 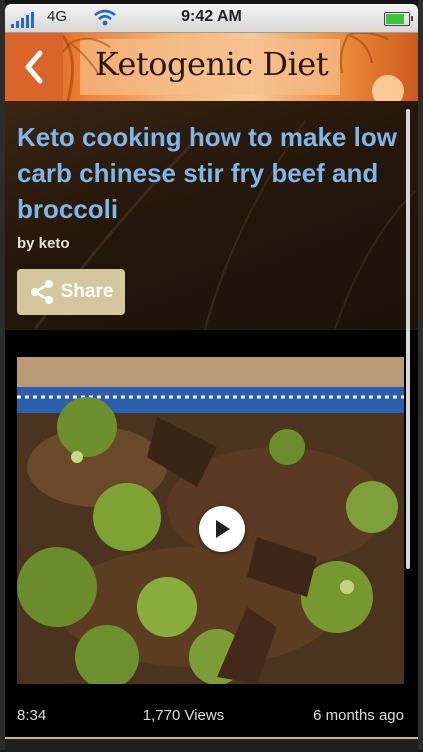 What do you see at coordinates (41, 292) in the screenshot?
I see `share-icon` at bounding box center [41, 292].